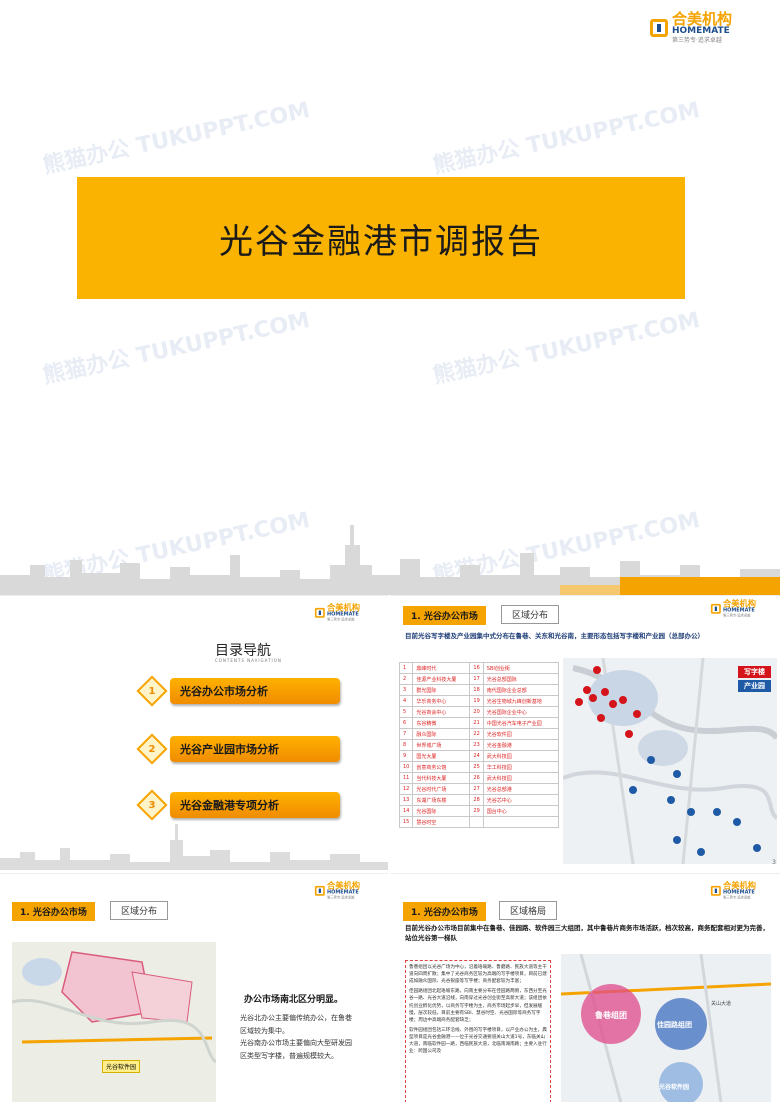 This screenshot has height=1102, width=780. Describe the element at coordinates (406, 723) in the screenshot. I see `poi-number: 6` at that location.